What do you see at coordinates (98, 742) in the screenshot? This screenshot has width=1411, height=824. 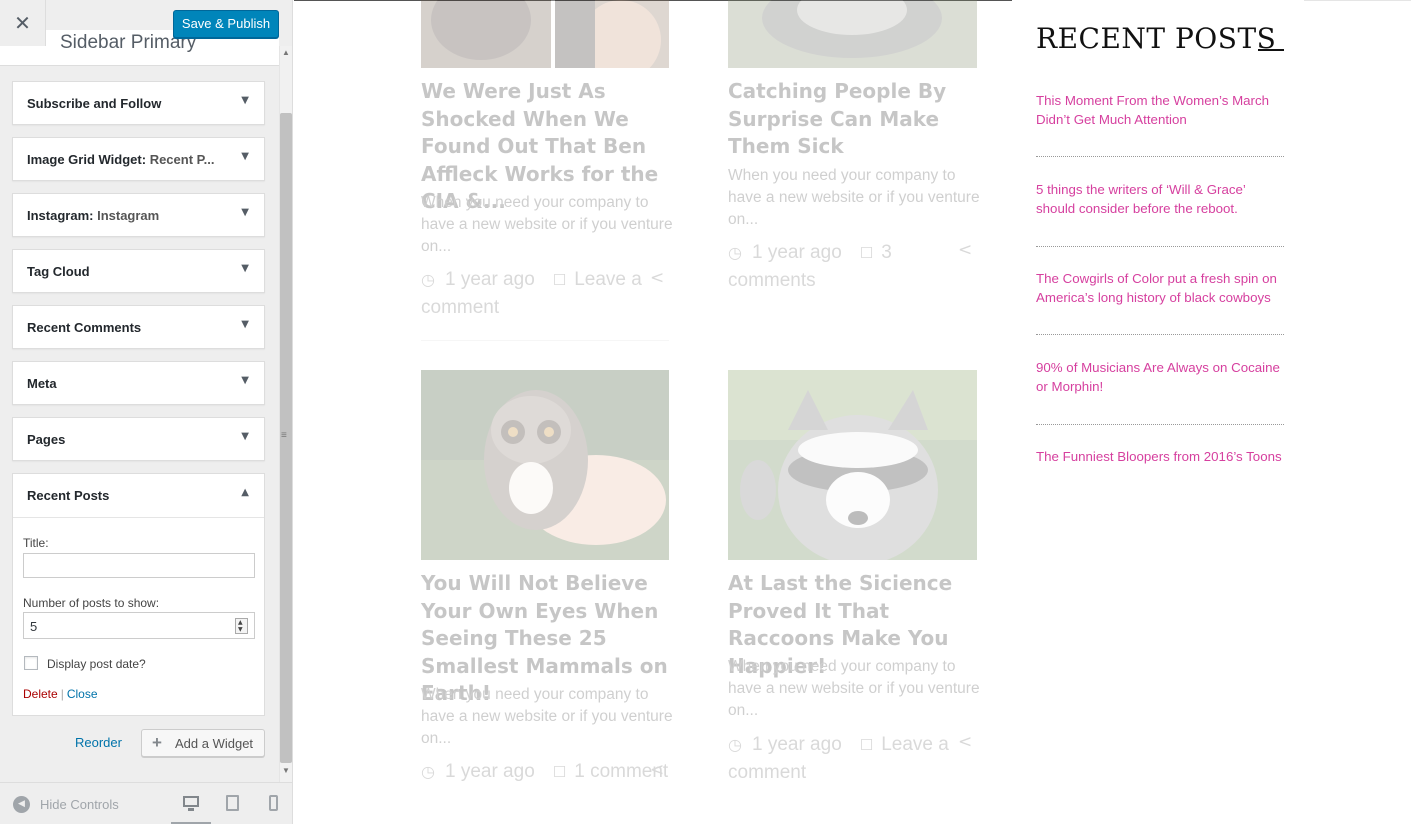 I see `reorder-link: Reorder` at bounding box center [98, 742].